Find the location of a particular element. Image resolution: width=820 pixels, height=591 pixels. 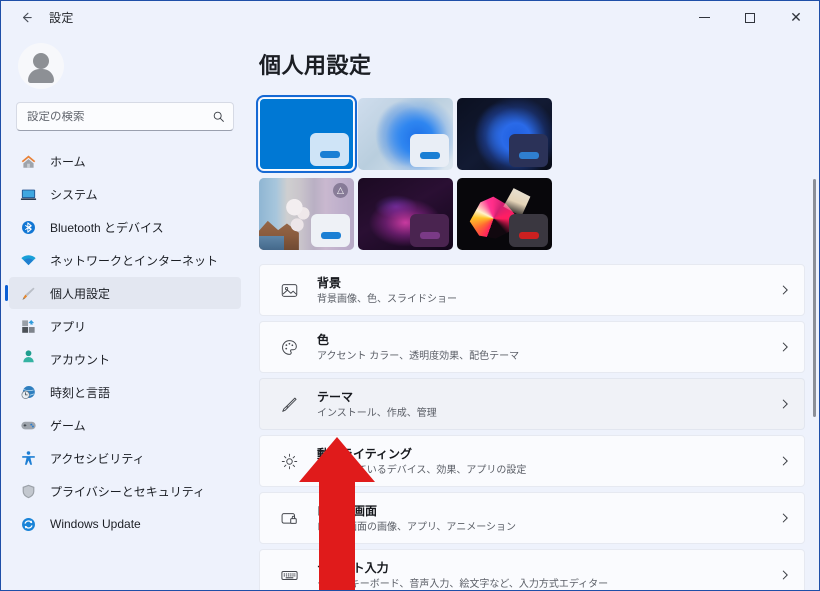

settings-row-title: 背景 is located at coordinates (329, 282).